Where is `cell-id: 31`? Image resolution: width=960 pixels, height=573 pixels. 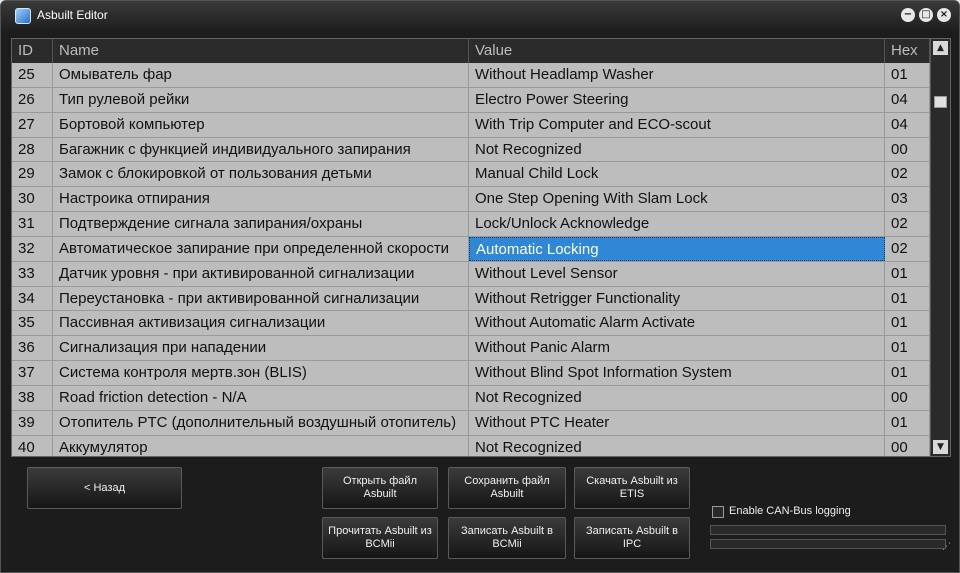
cell-id: 31 is located at coordinates (32, 224).